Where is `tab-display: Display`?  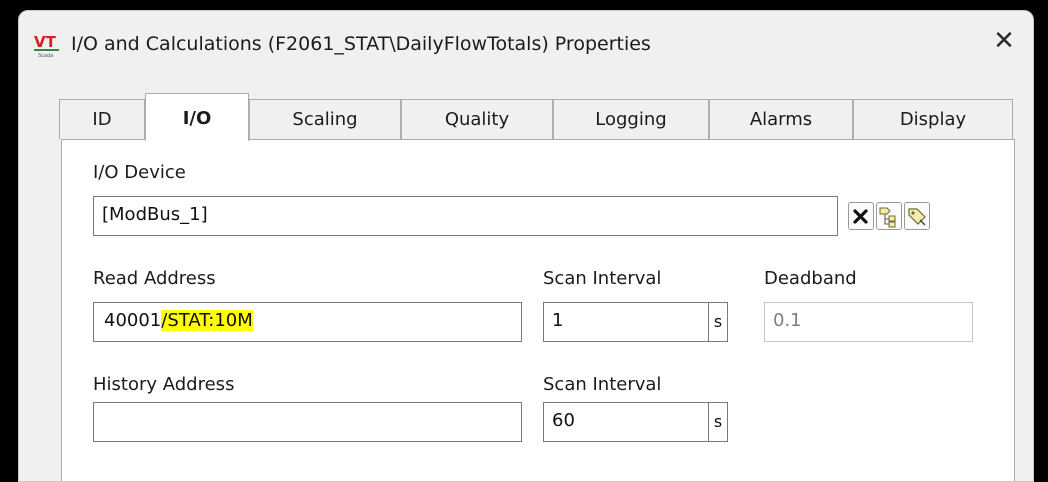
tab-display: Display is located at coordinates (933, 119).